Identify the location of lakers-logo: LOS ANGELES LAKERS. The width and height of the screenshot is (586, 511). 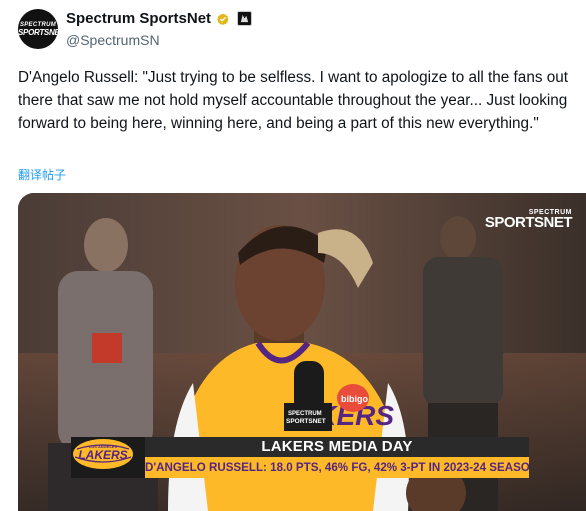
(108, 457).